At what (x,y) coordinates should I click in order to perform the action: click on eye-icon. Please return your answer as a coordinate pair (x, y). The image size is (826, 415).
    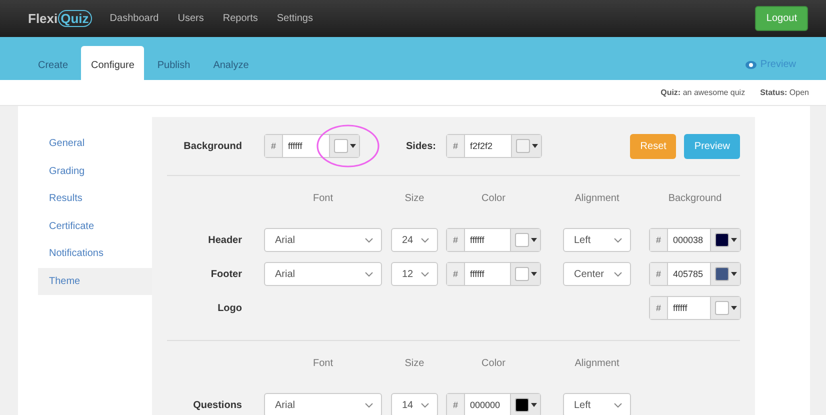
    Looking at the image, I should click on (751, 65).